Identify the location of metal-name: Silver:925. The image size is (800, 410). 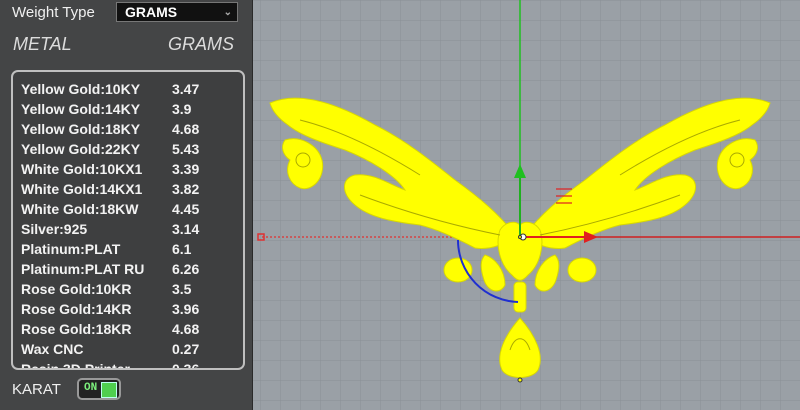
(54, 229).